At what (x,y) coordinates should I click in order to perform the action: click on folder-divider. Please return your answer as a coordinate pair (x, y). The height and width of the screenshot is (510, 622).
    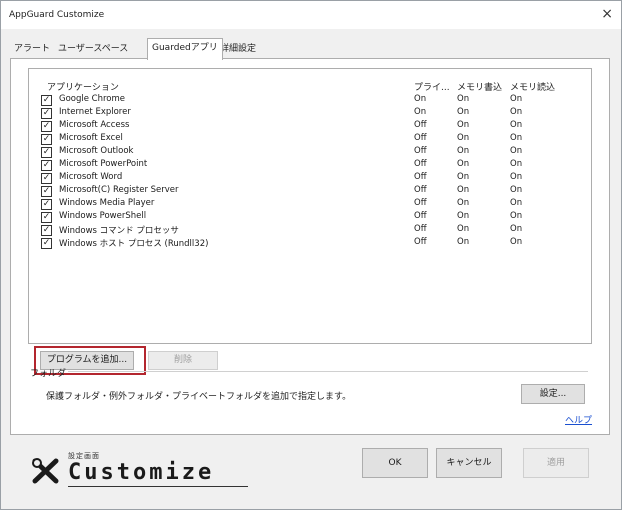
    Looking at the image, I should click on (328, 371).